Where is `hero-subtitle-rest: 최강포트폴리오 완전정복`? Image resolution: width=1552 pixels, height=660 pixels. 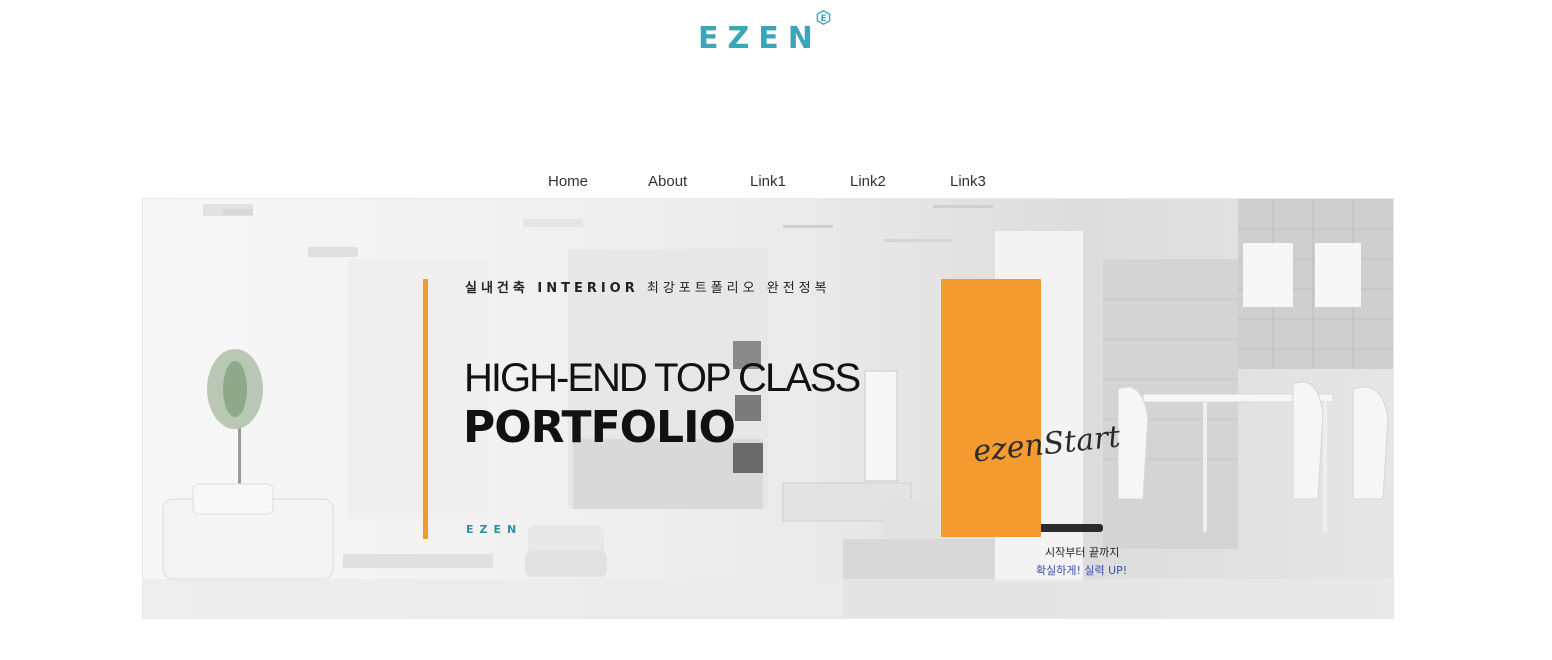 hero-subtitle-rest: 최강포트폴리오 완전정복 is located at coordinates (734, 288).